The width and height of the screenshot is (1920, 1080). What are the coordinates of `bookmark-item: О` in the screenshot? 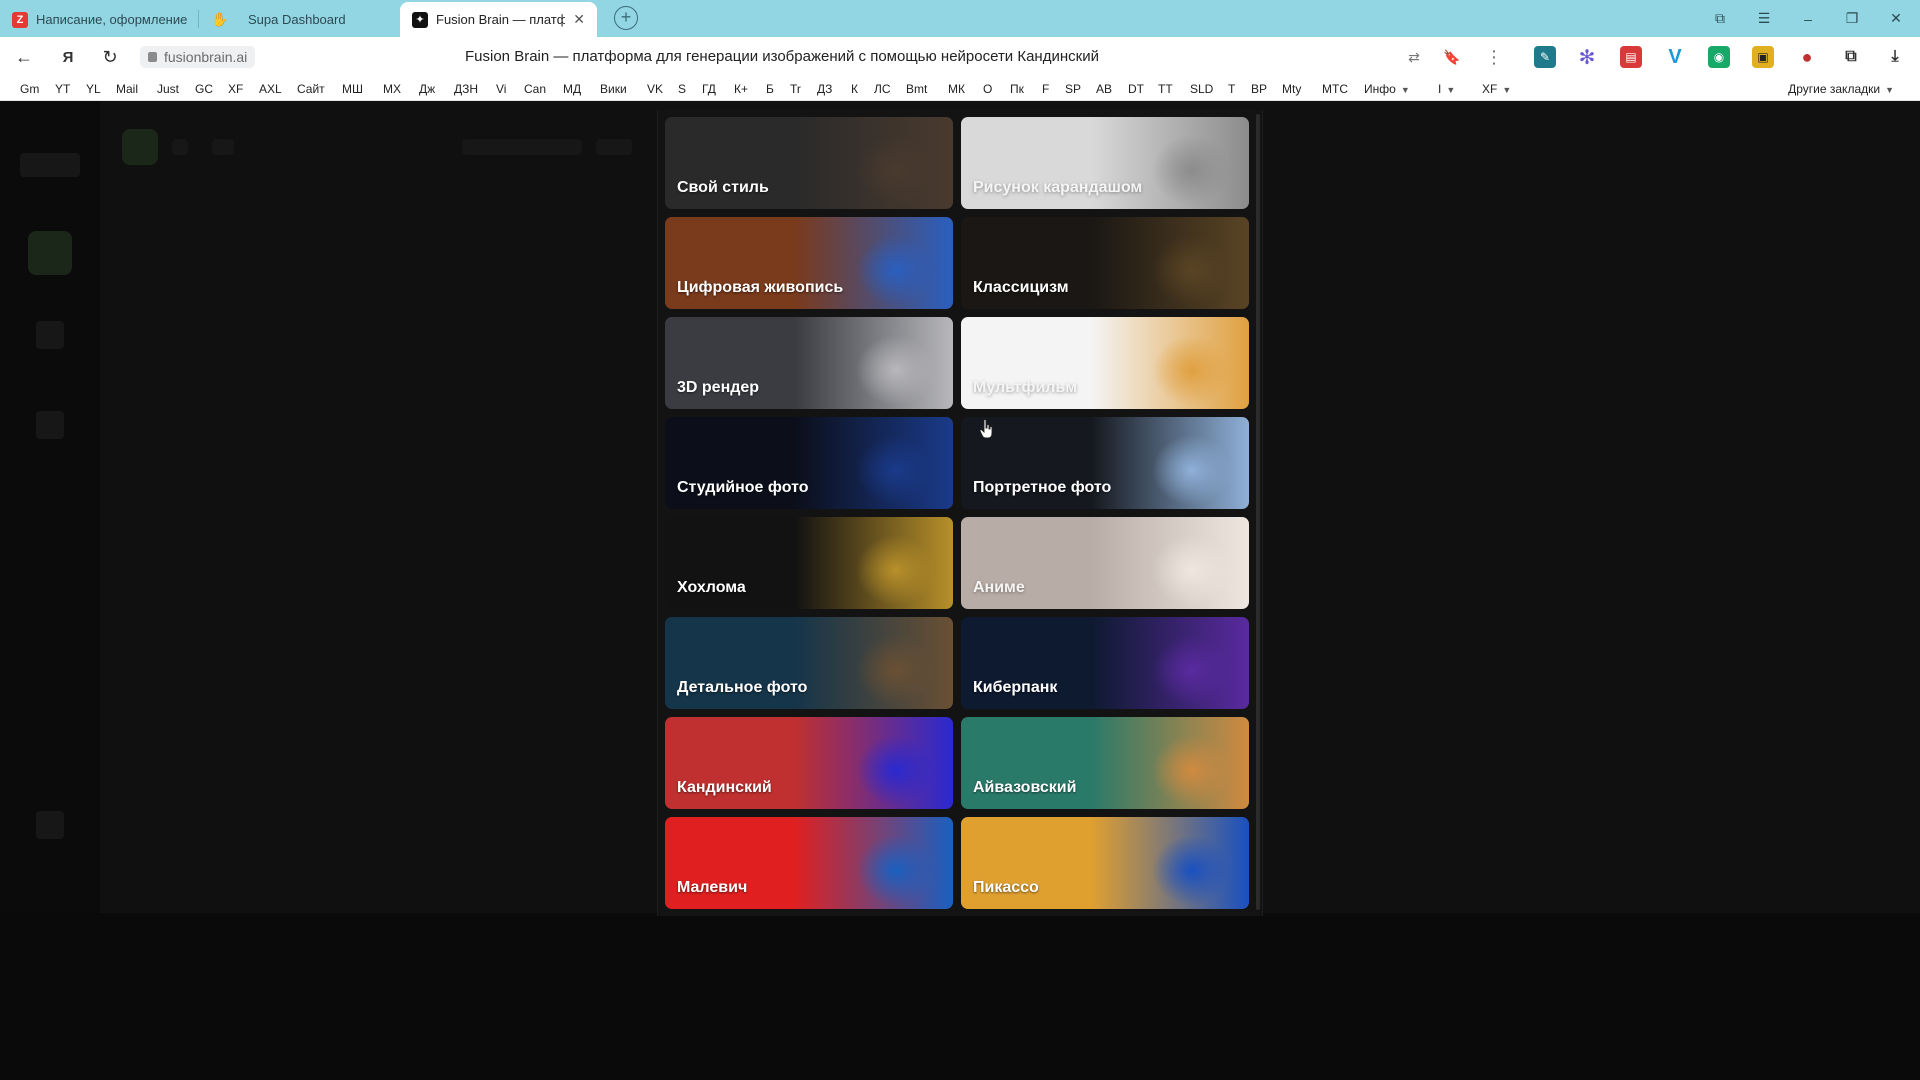 It's located at (987, 89).